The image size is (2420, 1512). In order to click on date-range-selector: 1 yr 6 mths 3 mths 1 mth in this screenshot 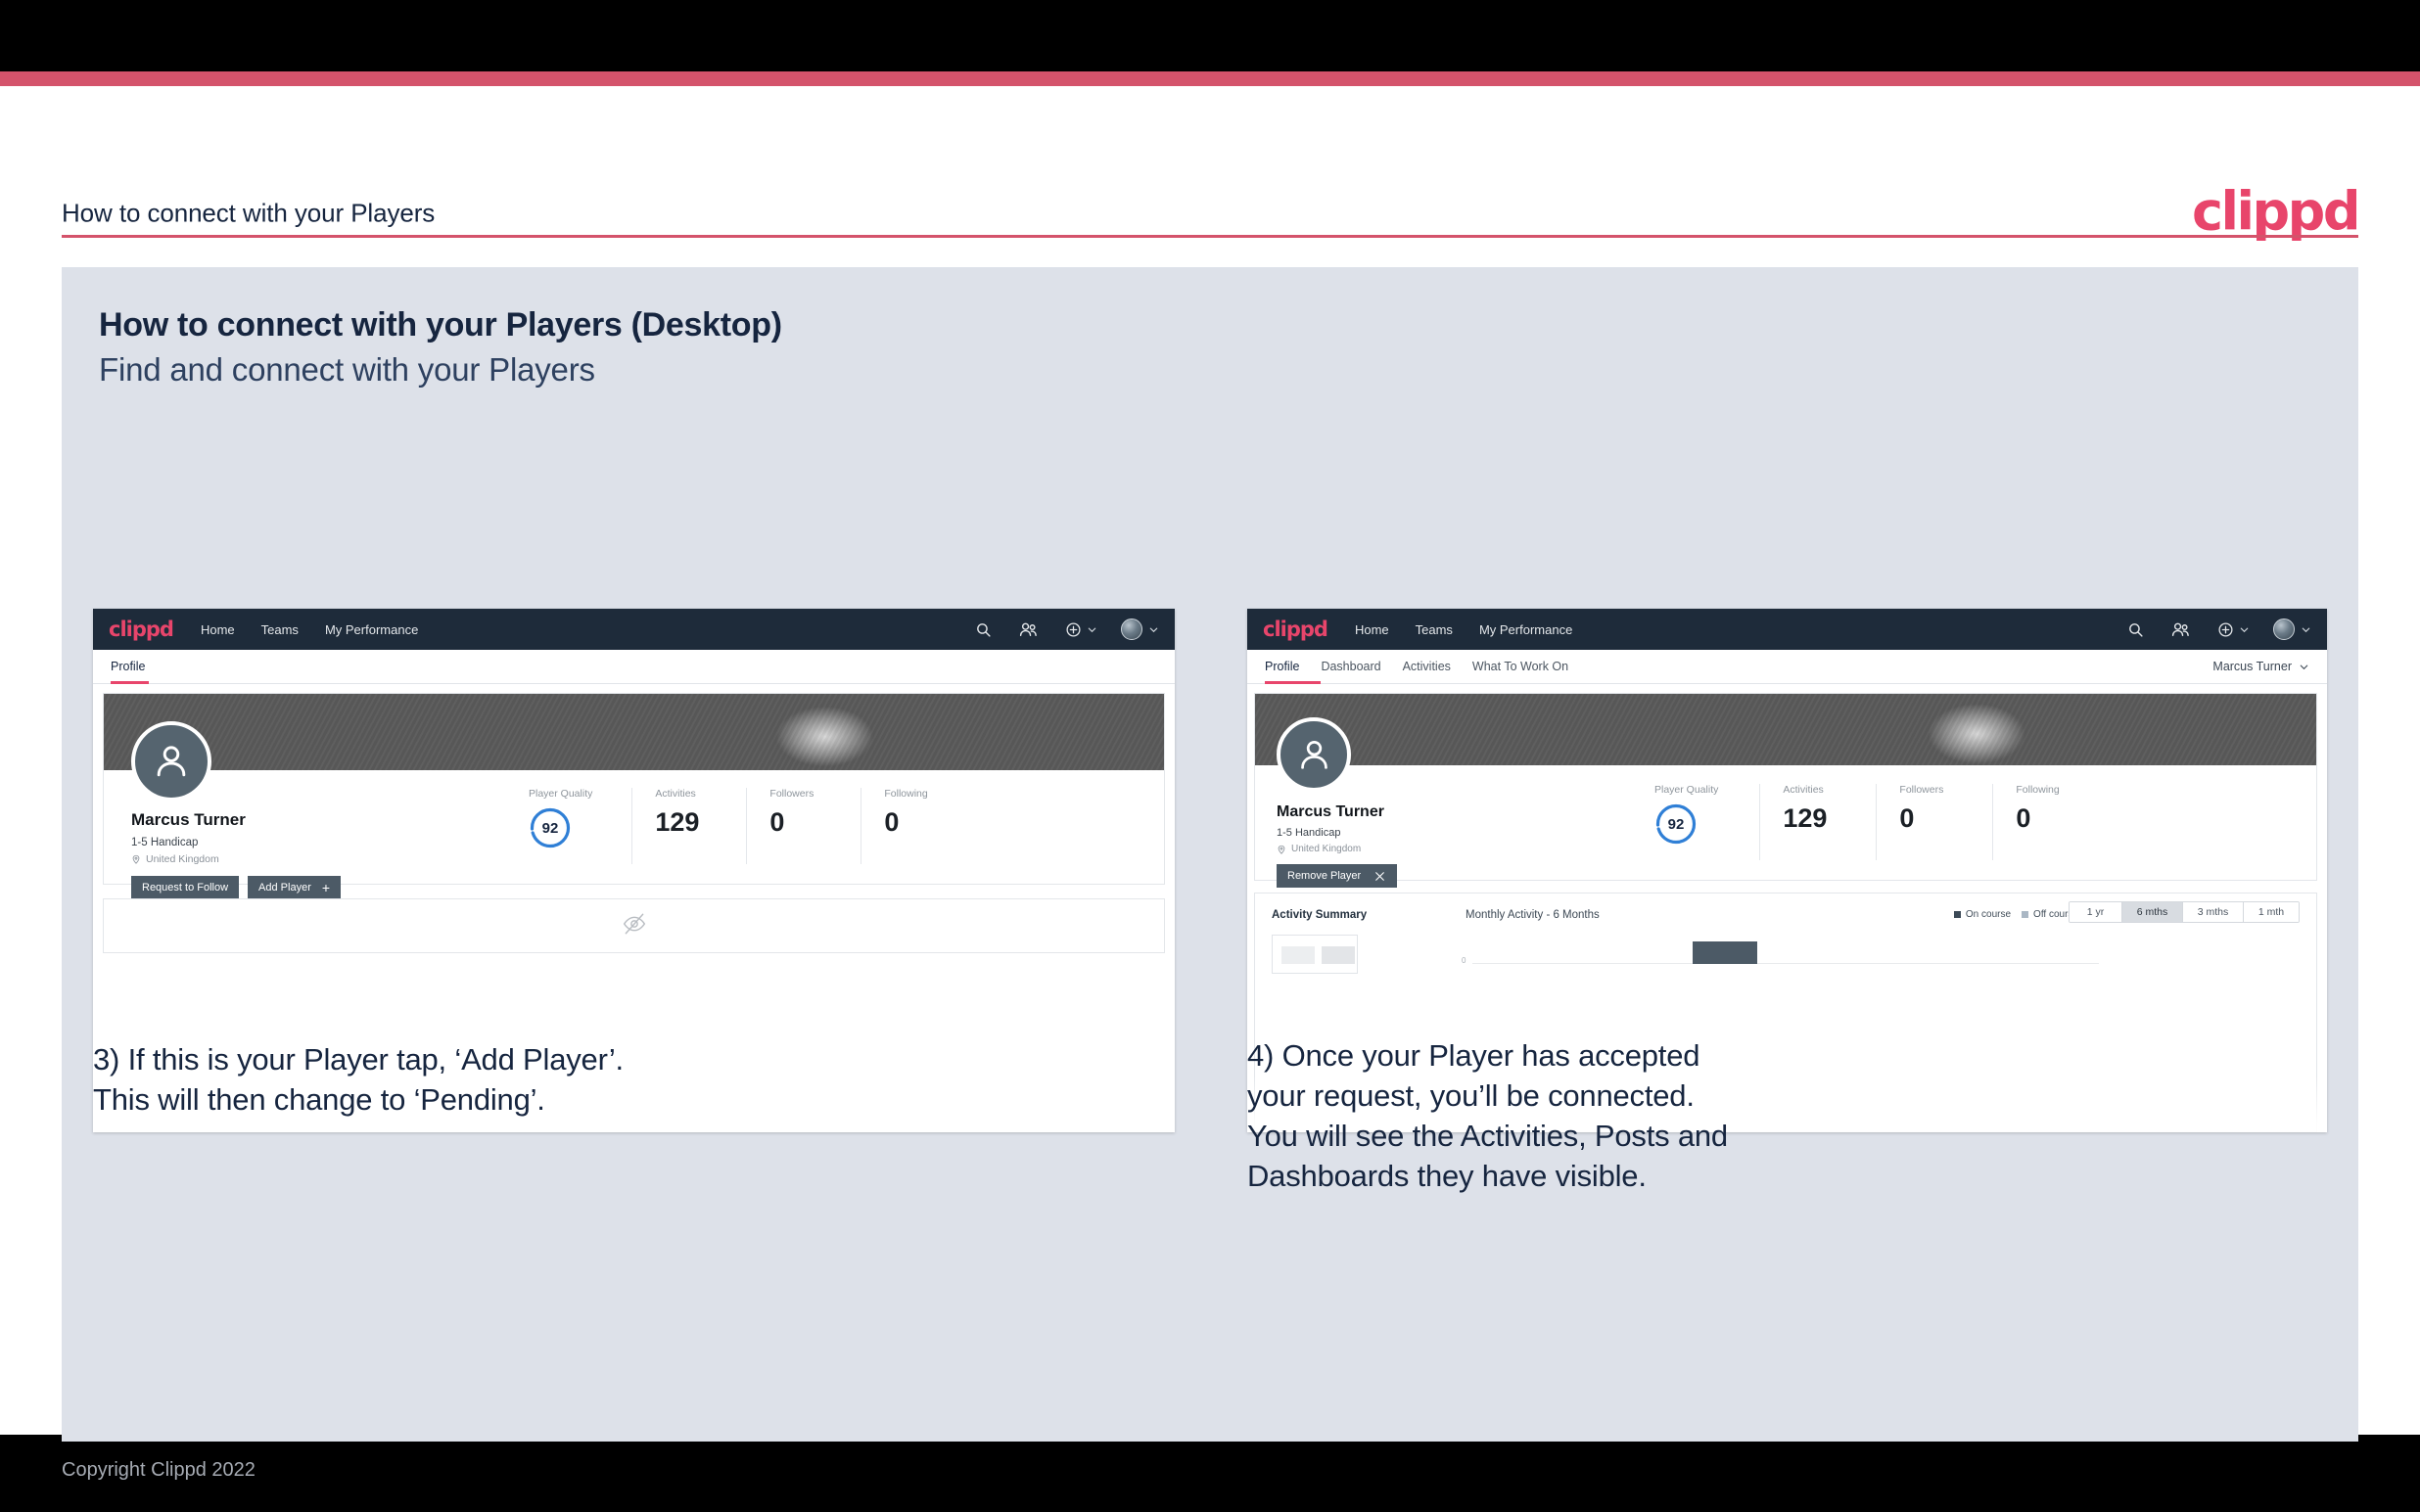, I will do `click(2184, 912)`.